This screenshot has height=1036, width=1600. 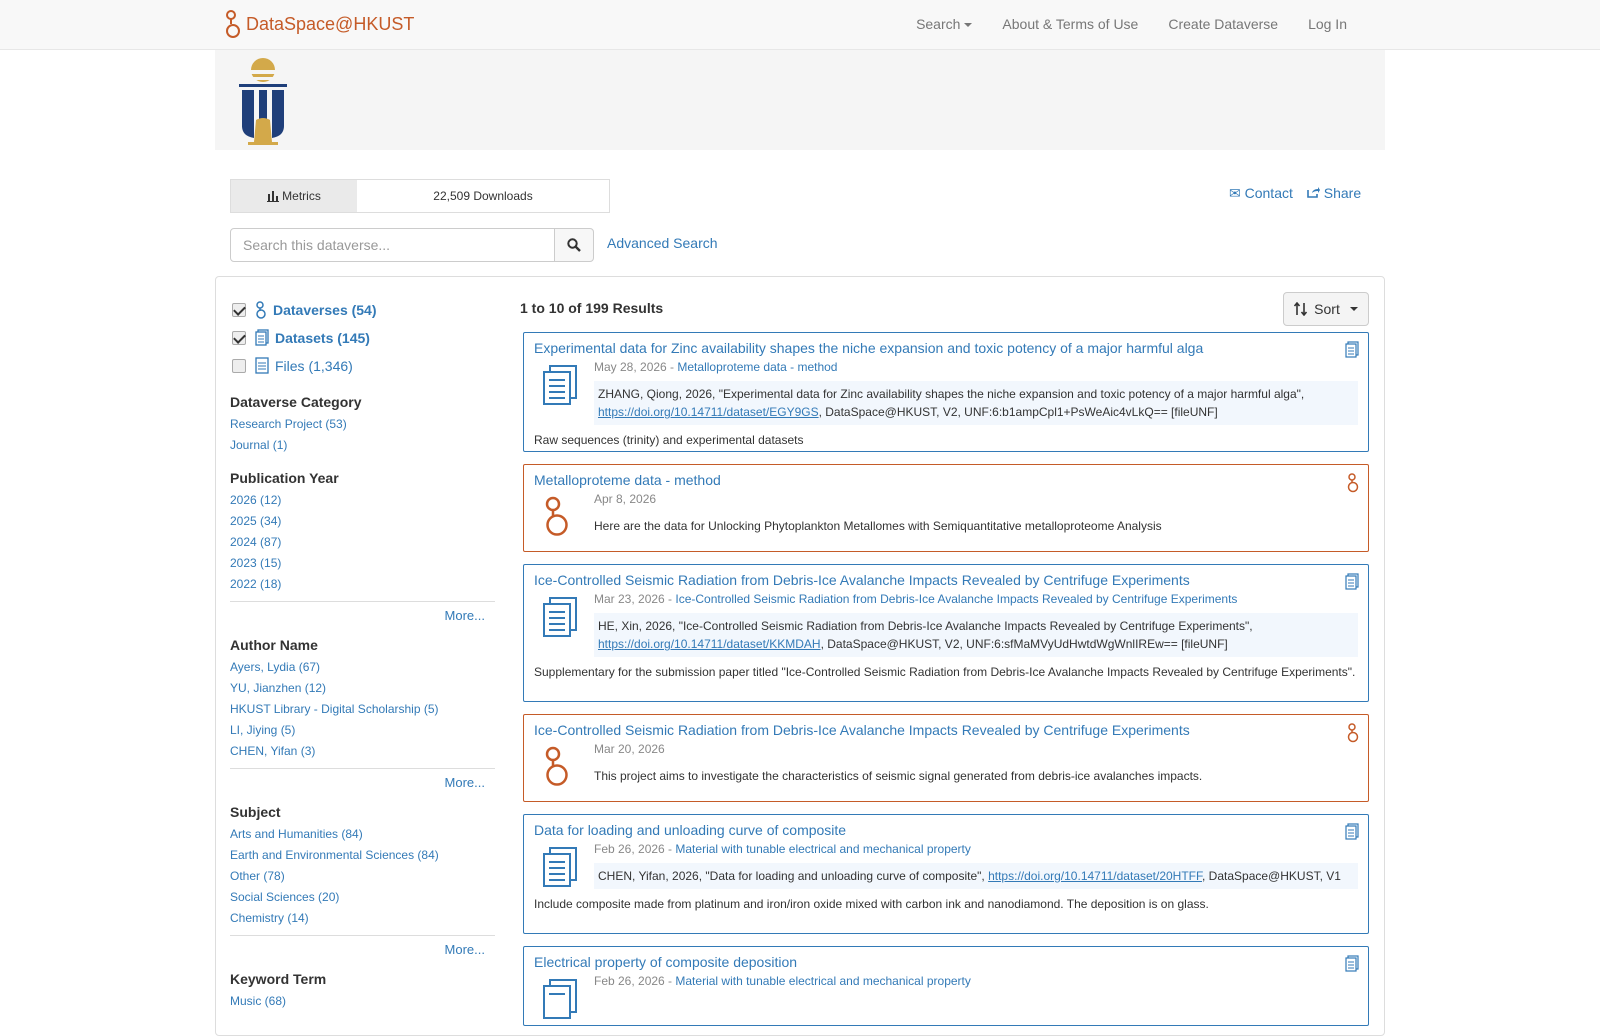 What do you see at coordinates (361, 521) in the screenshot?
I see `facet-item: 2025 (34)` at bounding box center [361, 521].